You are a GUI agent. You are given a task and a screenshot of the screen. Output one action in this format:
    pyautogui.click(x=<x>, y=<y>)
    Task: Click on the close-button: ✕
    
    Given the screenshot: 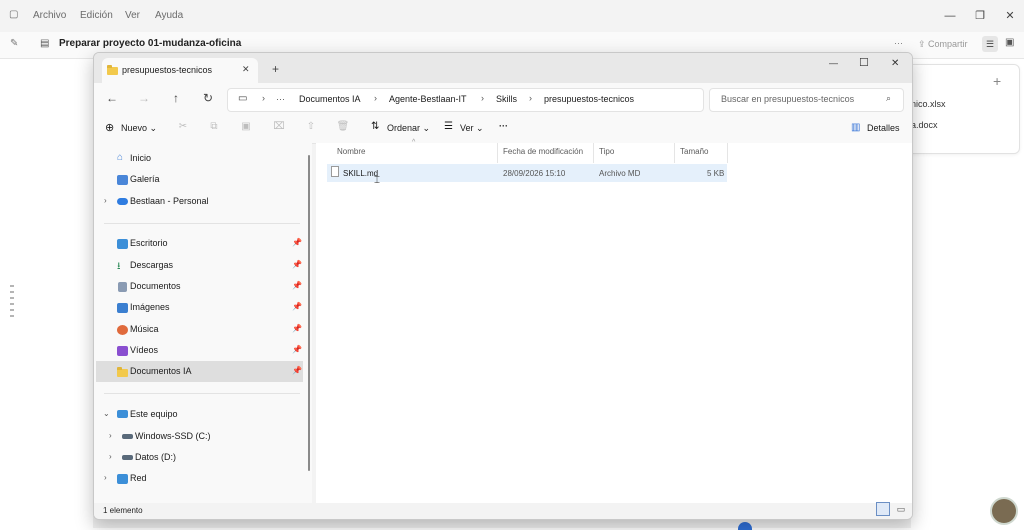 What is the action you would take?
    pyautogui.click(x=895, y=63)
    